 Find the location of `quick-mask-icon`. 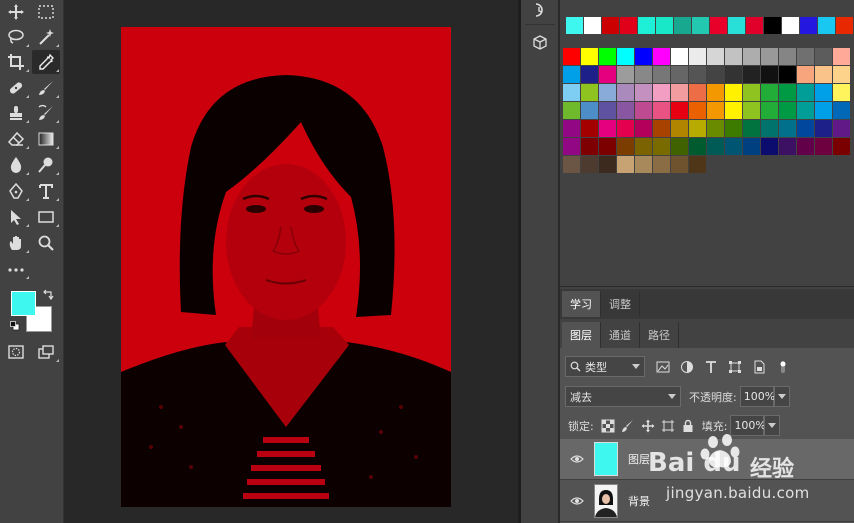

quick-mask-icon is located at coordinates (16, 352).